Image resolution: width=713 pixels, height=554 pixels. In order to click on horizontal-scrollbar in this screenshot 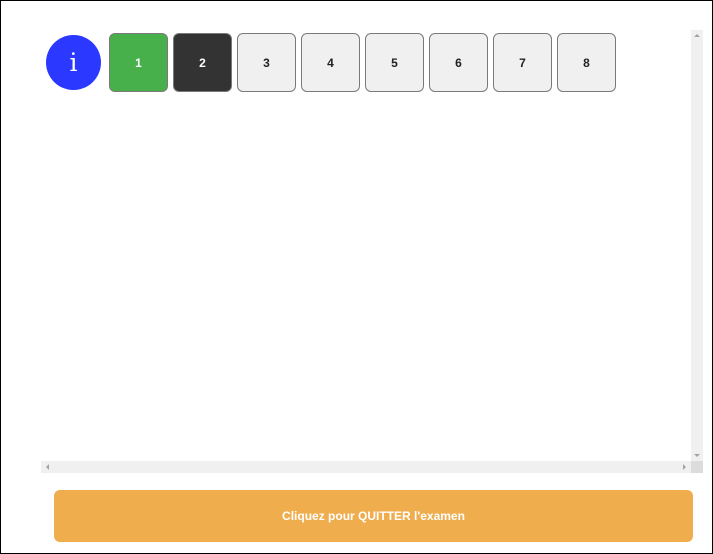, I will do `click(366, 467)`.